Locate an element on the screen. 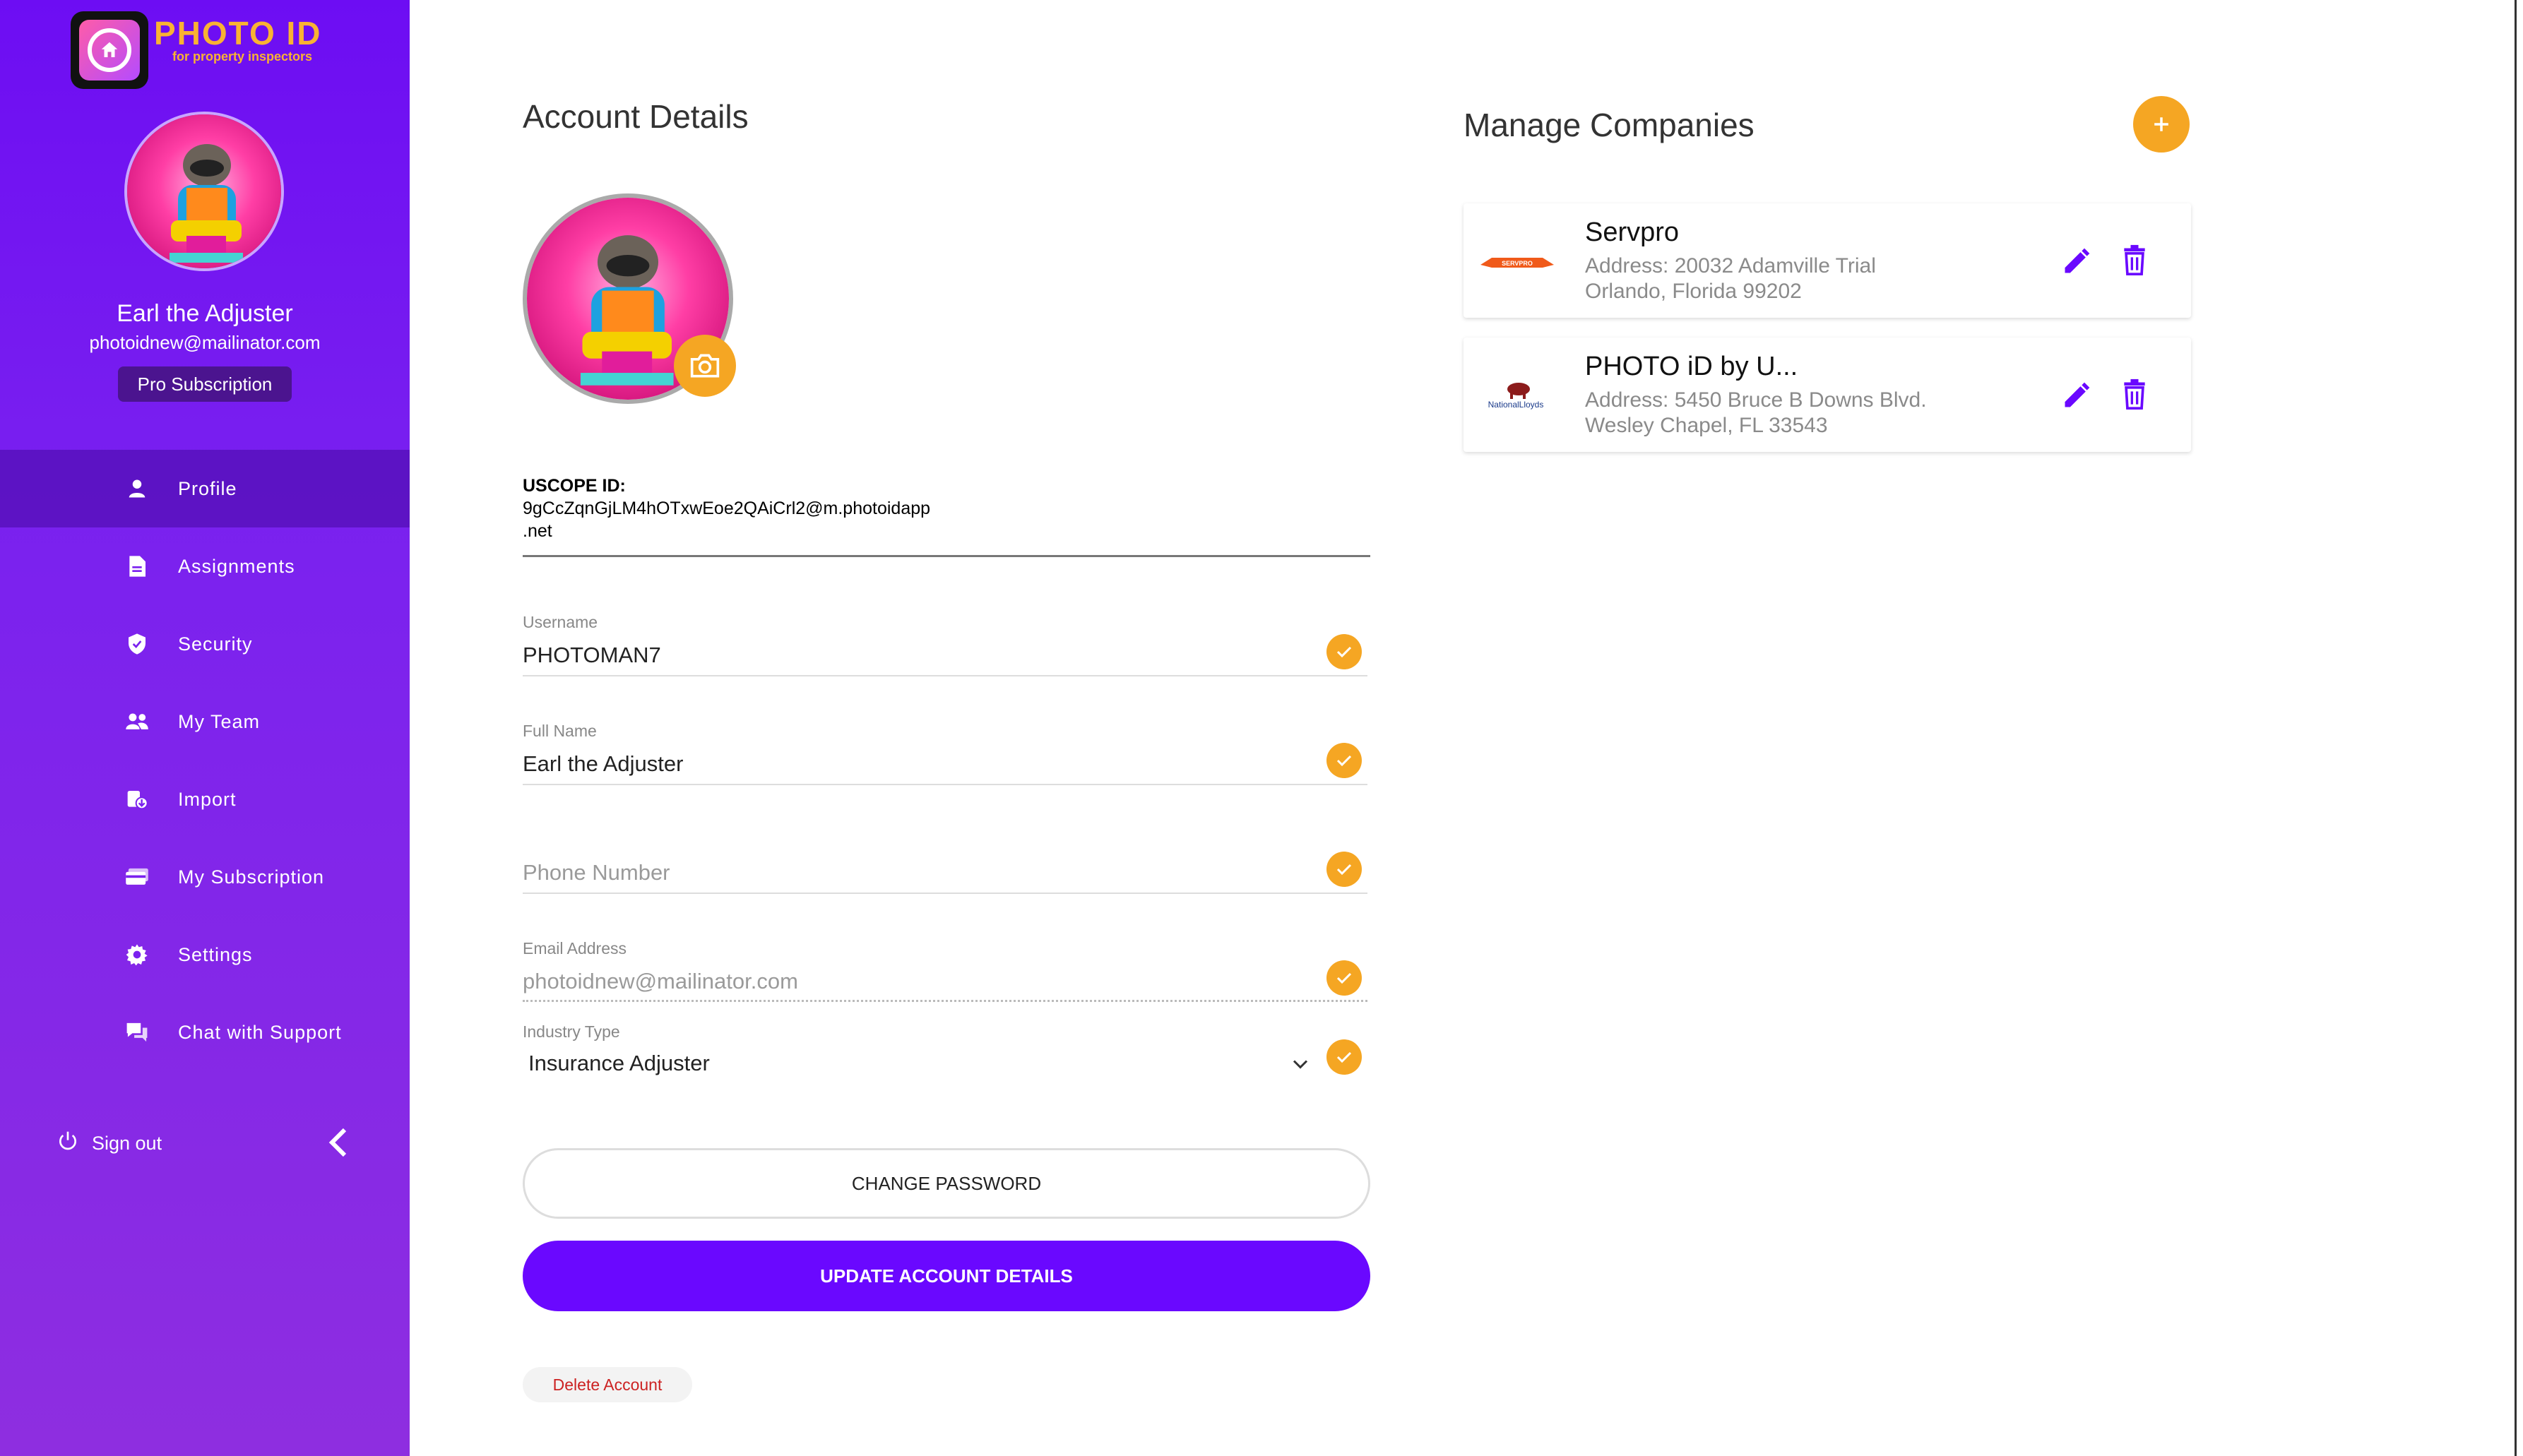 This screenshot has height=1456, width=2523. change-password-button: CHANGE PASSWORD is located at coordinates (946, 1183).